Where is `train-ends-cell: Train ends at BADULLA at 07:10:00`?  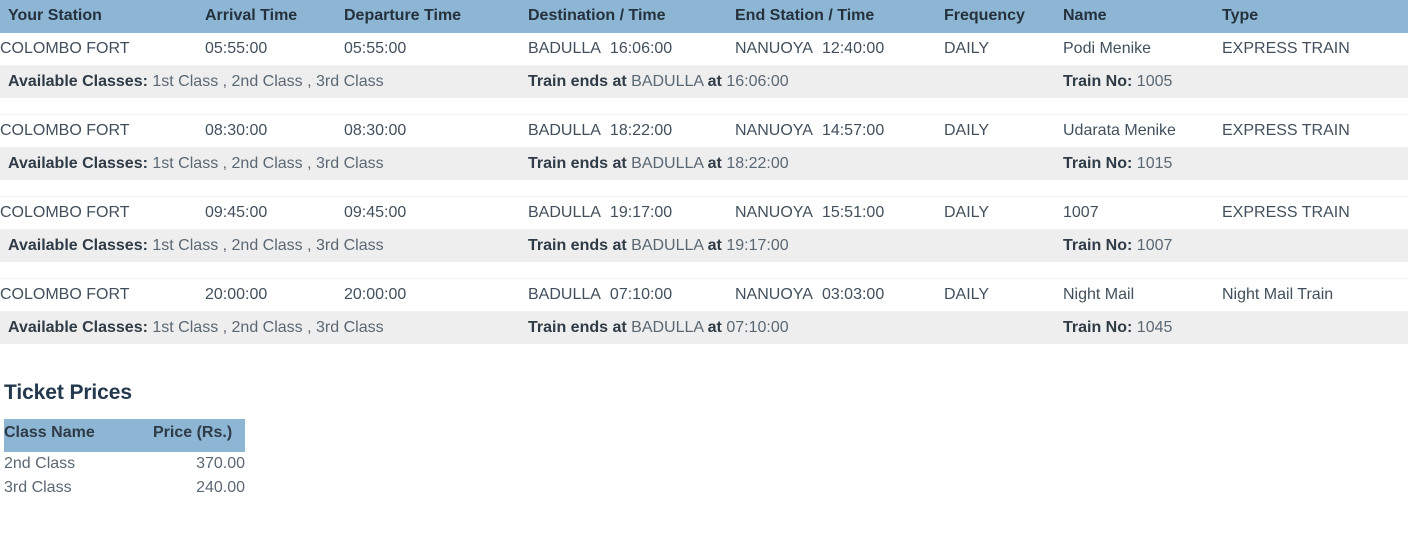 train-ends-cell: Train ends at BADULLA at 07:10:00 is located at coordinates (795, 328).